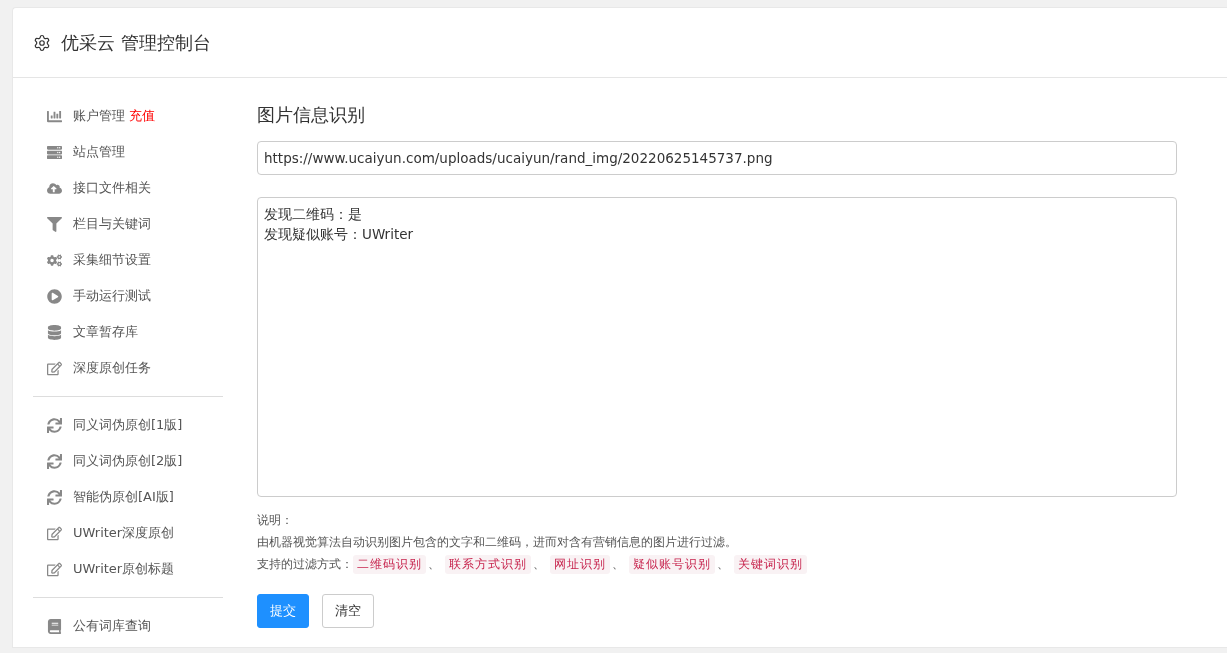 This screenshot has height=653, width=1227. Describe the element at coordinates (128, 152) in the screenshot. I see `sidebar-item: 站点管理` at that location.